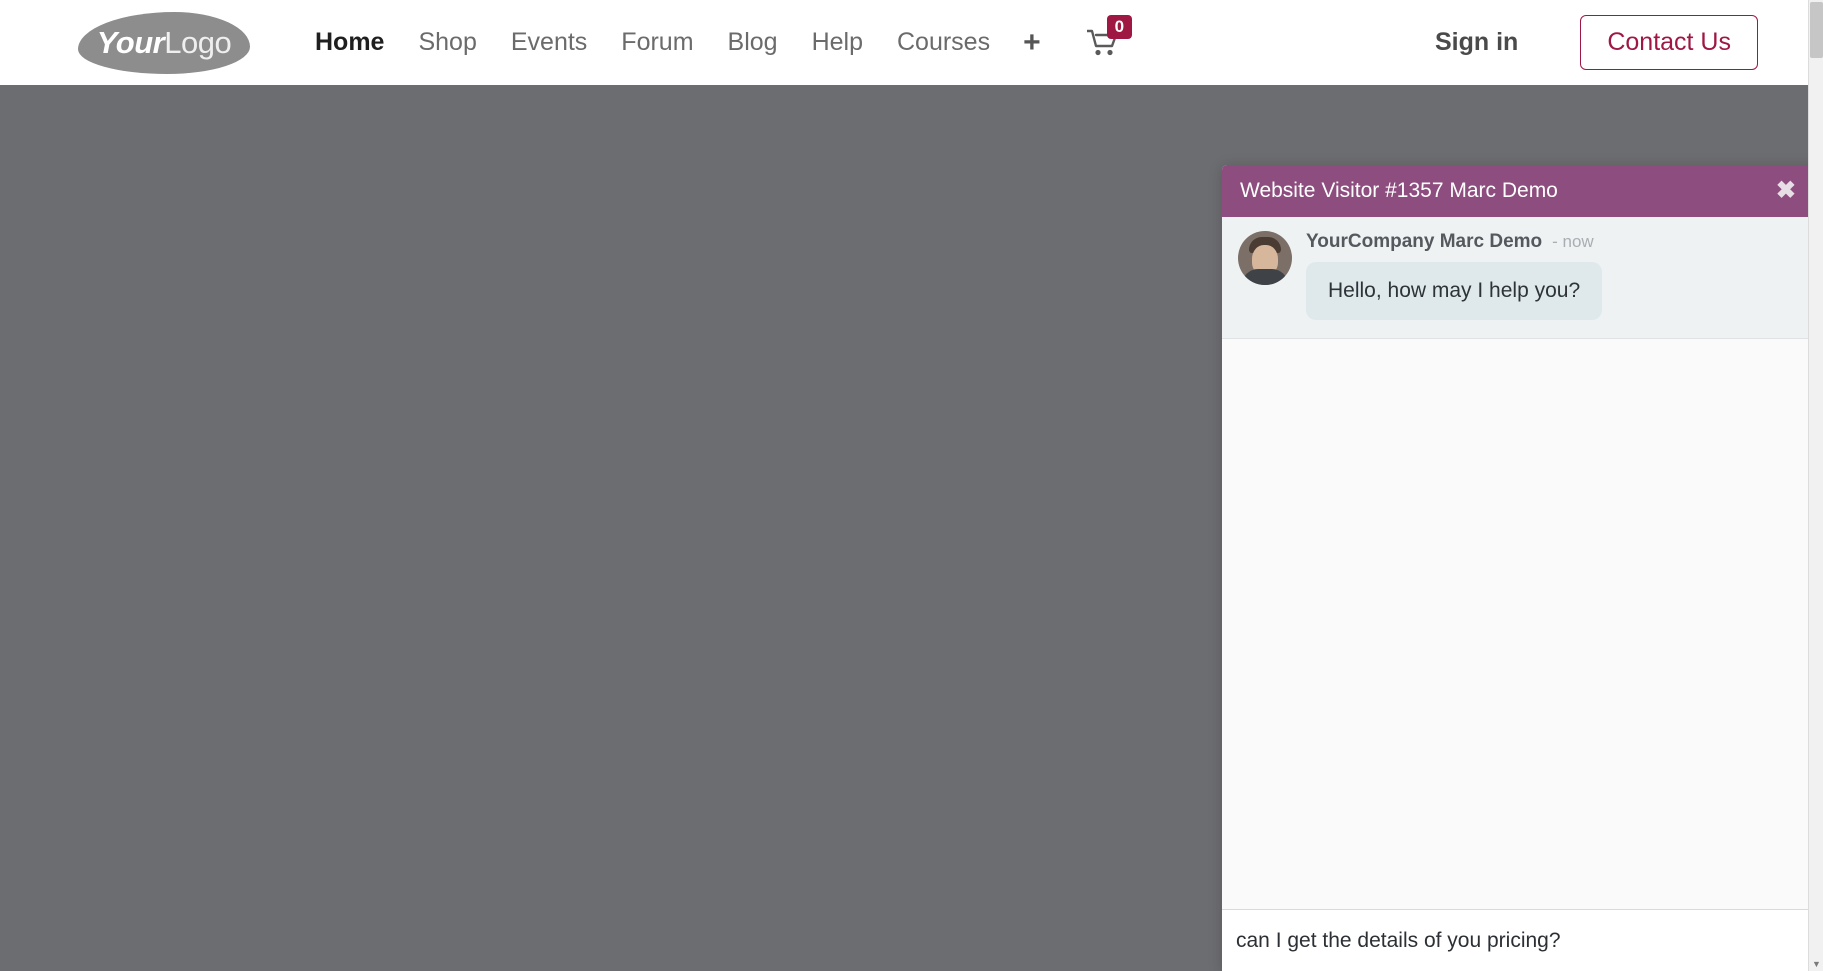 This screenshot has height=971, width=1823. Describe the element at coordinates (1265, 258) in the screenshot. I see `avatar` at that location.